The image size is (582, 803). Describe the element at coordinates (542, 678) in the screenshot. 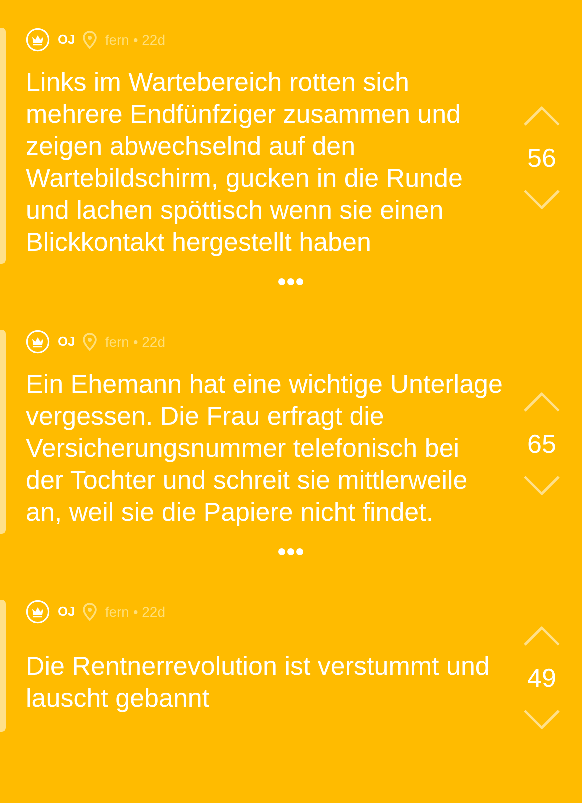

I see `vote-count: 49` at that location.